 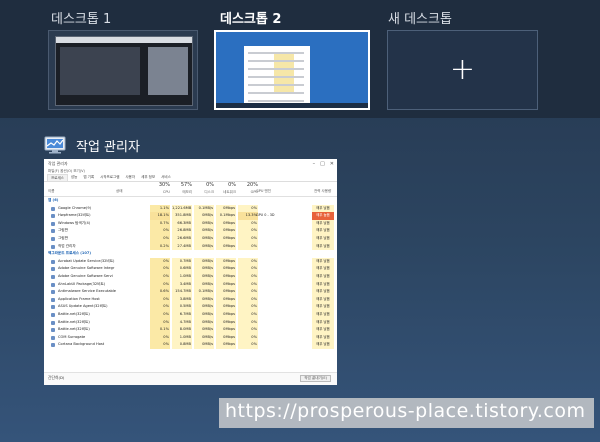 I want to click on cell-mem: 66.3MB, so click(x=182, y=223).